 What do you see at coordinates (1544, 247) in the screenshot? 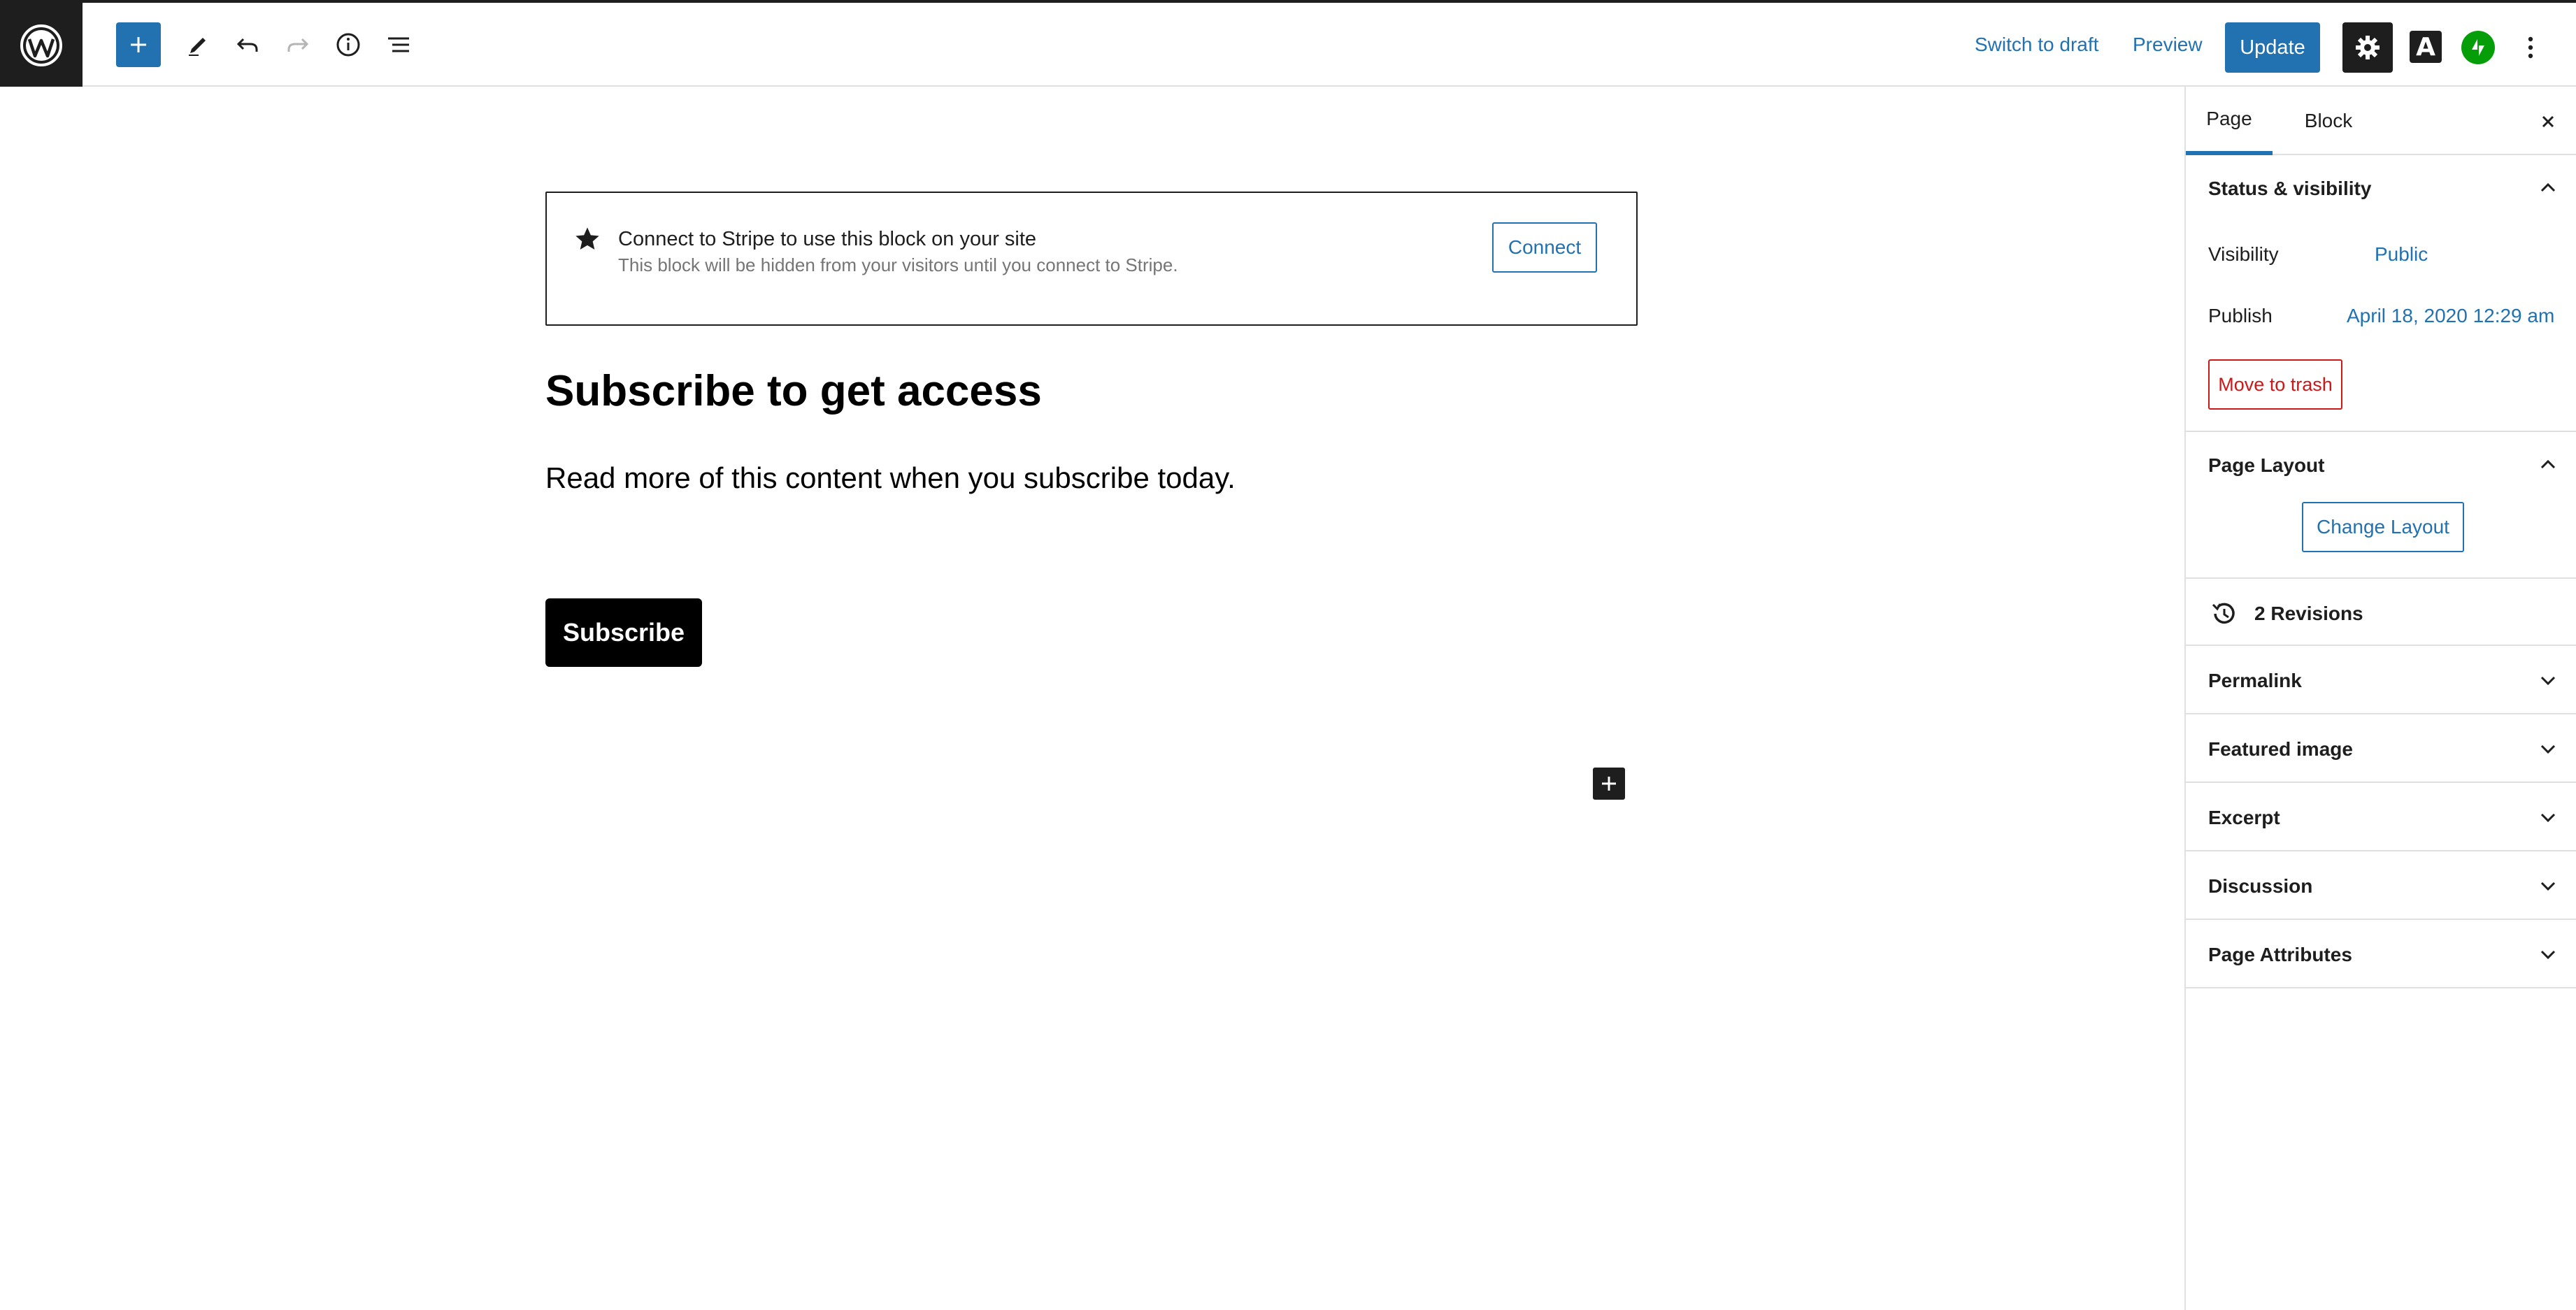
I see `stripe-connect-button: Connect` at bounding box center [1544, 247].